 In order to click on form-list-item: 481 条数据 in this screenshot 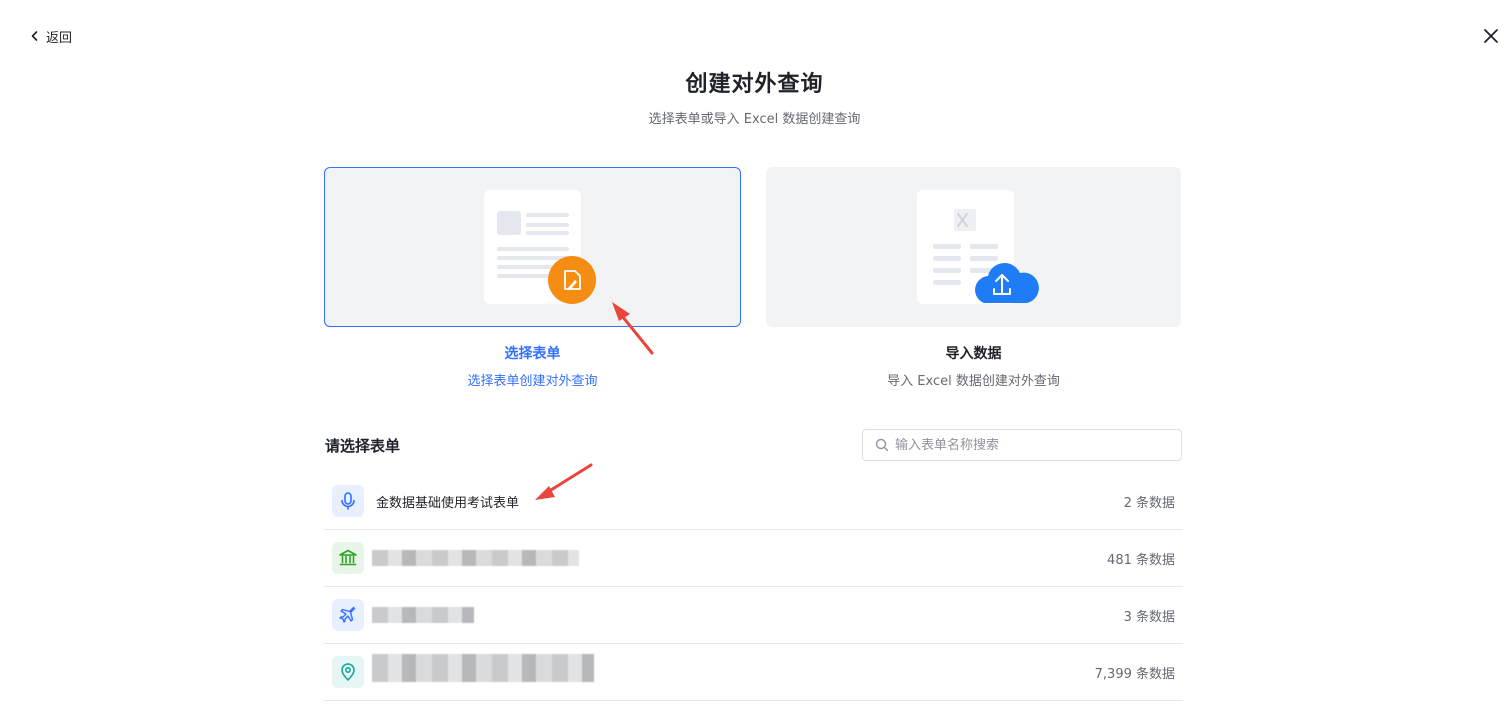, I will do `click(753, 558)`.